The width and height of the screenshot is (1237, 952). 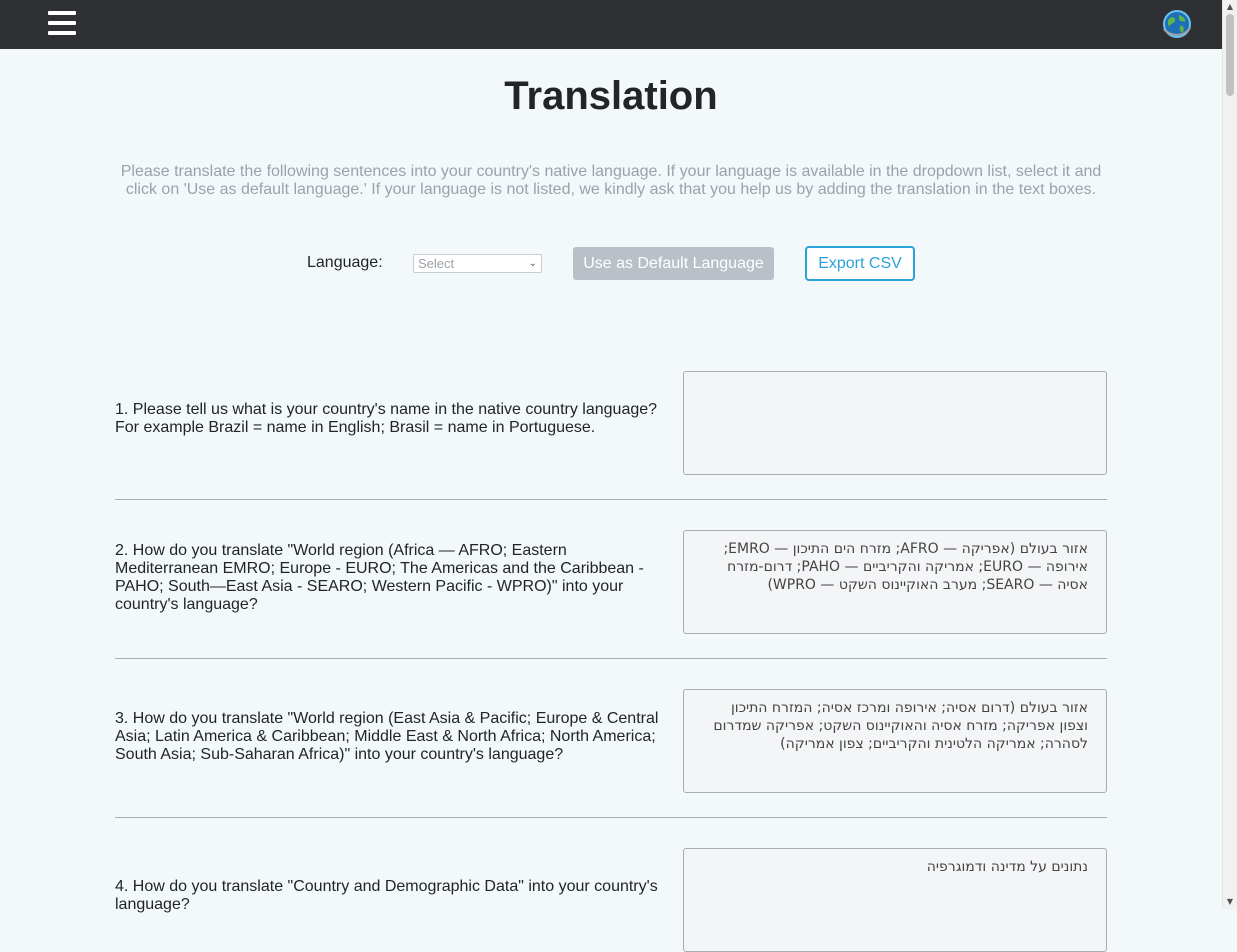 I want to click on language-label: Language:, so click(x=345, y=262).